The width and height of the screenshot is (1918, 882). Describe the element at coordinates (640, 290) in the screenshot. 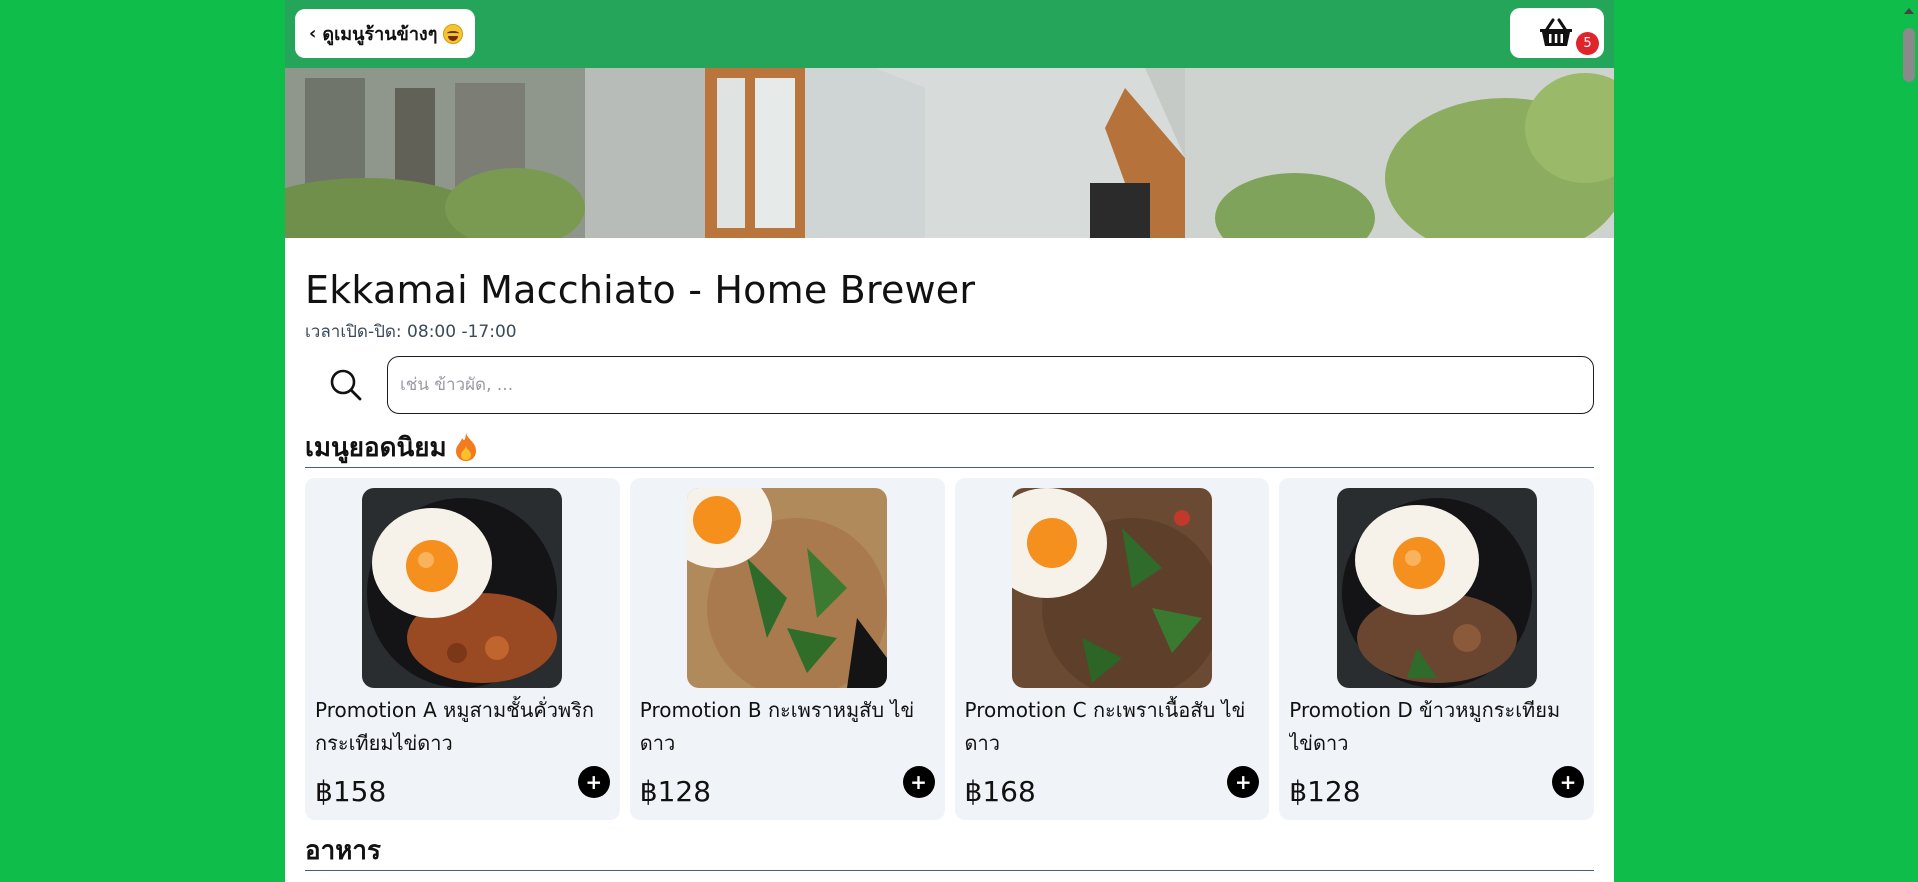

I see `store-name: Ekkamai Macchiato - Home Brewer` at that location.